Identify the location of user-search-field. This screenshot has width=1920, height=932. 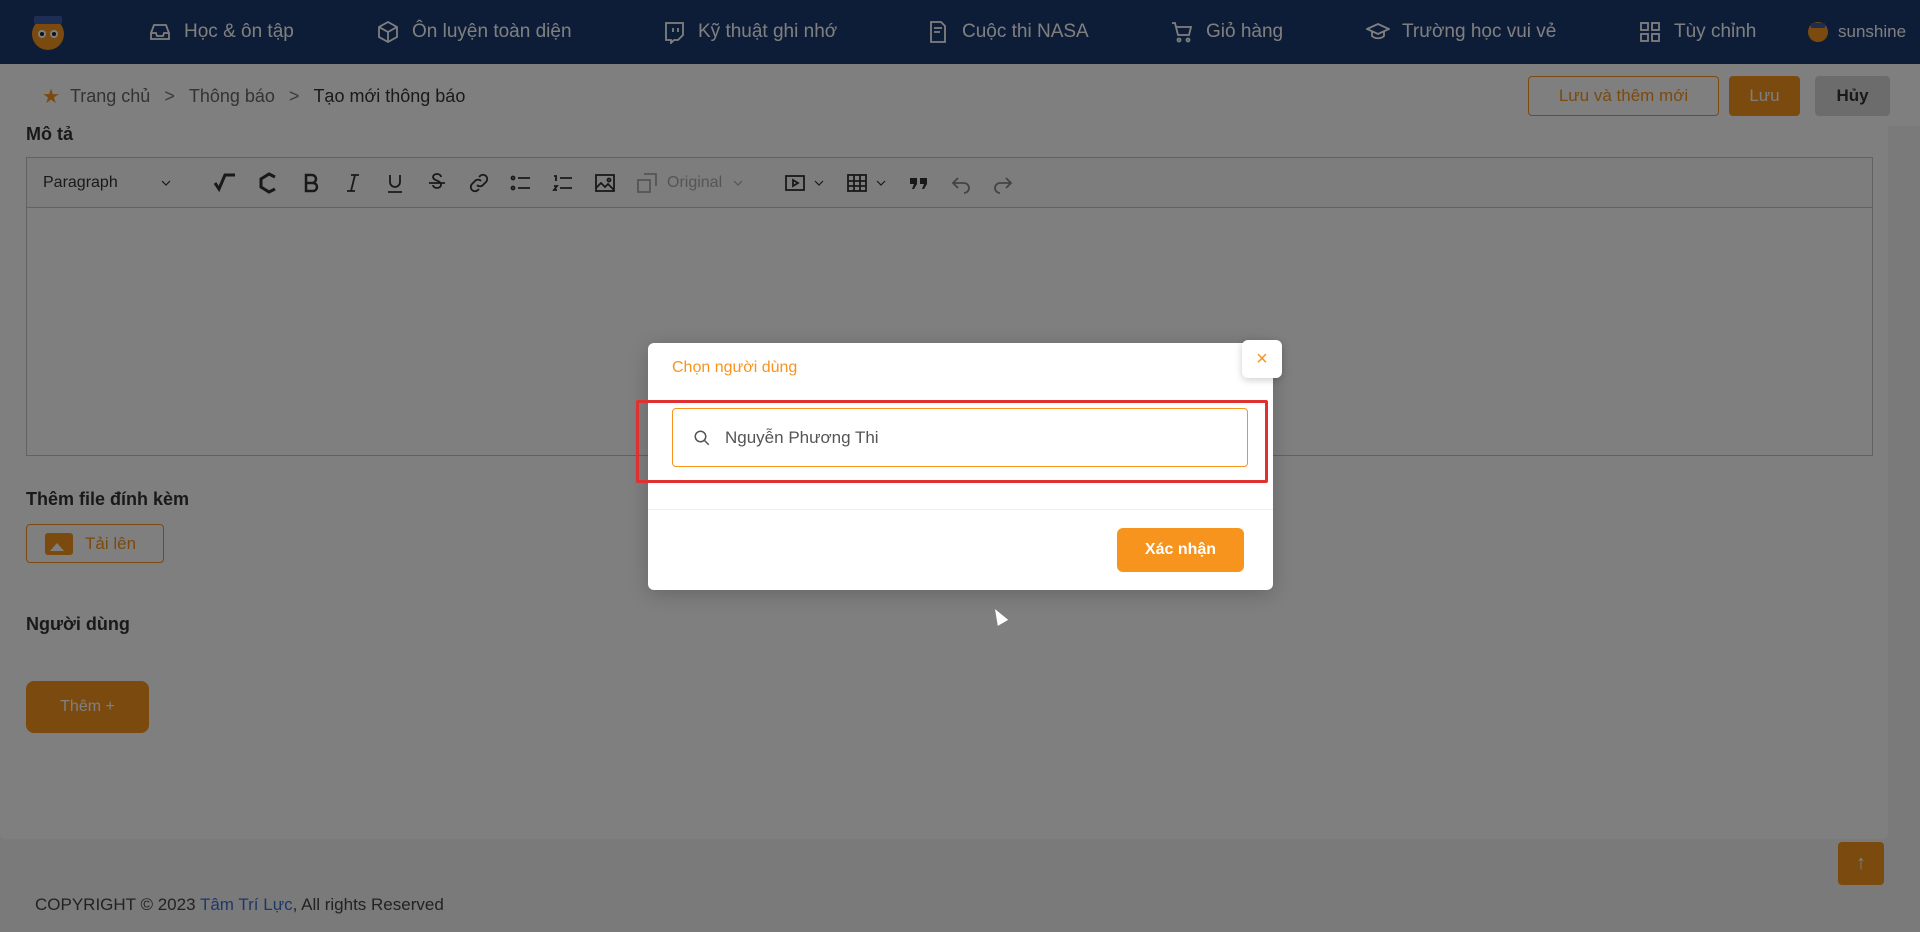
(960, 437).